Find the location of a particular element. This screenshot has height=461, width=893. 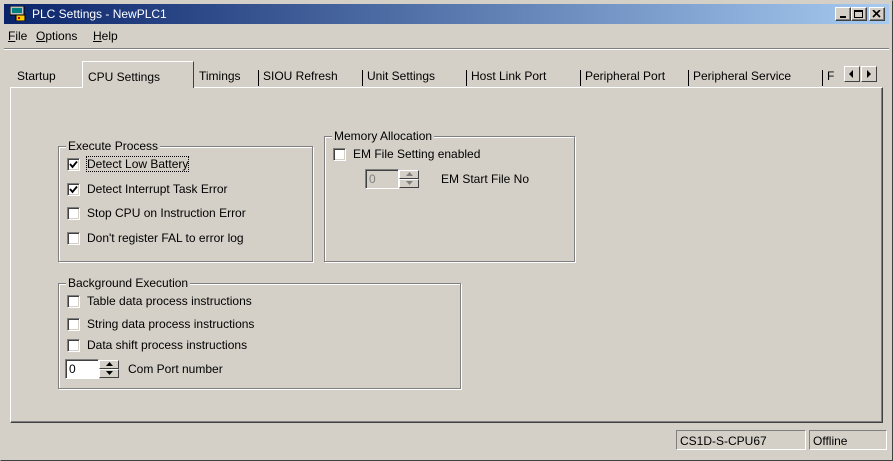

em-start-file-spinner: 0 EM Start File No is located at coordinates (465, 179).